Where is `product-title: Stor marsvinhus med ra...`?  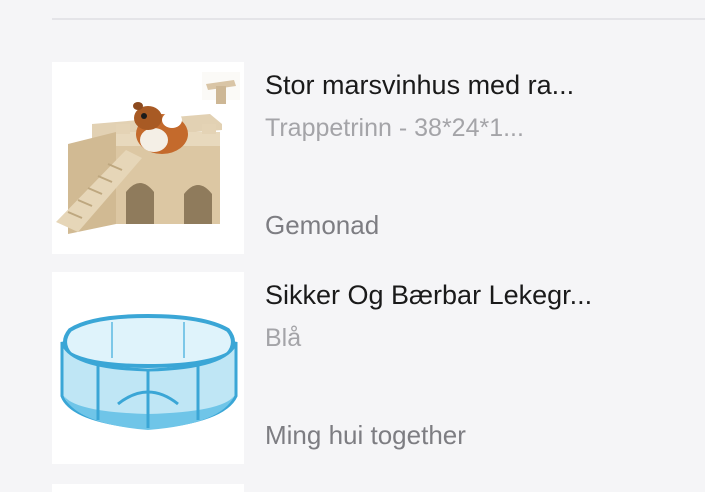 product-title: Stor marsvinhus med ra... is located at coordinates (419, 85).